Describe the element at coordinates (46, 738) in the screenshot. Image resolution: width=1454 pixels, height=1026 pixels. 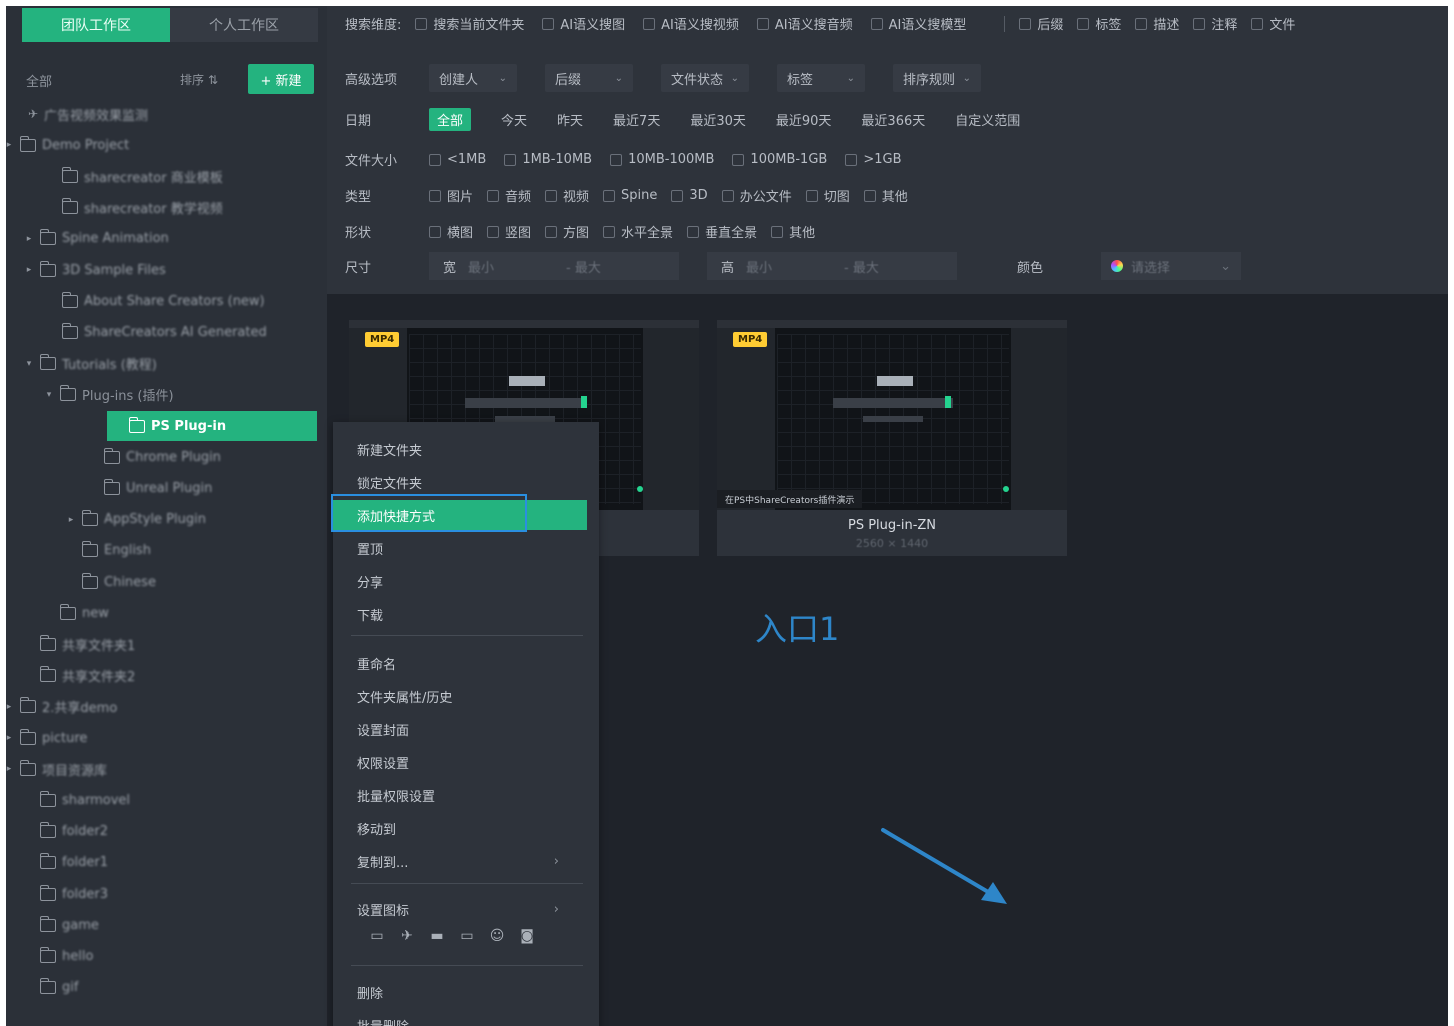
I see `sidebar-folder-item: ▸ picture` at that location.